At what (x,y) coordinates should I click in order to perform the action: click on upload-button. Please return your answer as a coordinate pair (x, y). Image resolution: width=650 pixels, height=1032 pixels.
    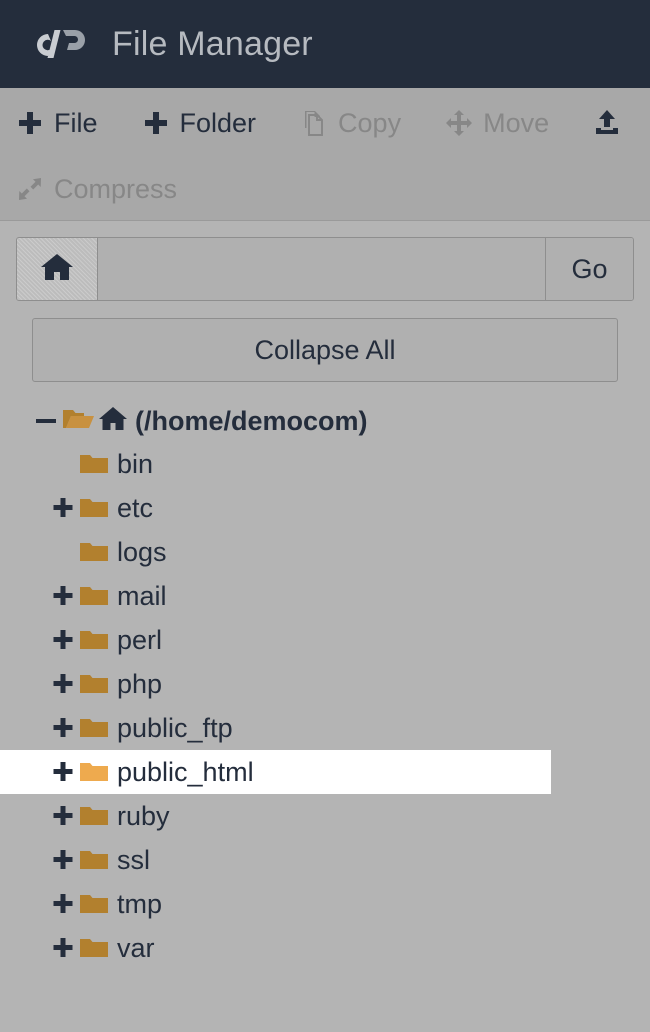
    Looking at the image, I should click on (612, 123).